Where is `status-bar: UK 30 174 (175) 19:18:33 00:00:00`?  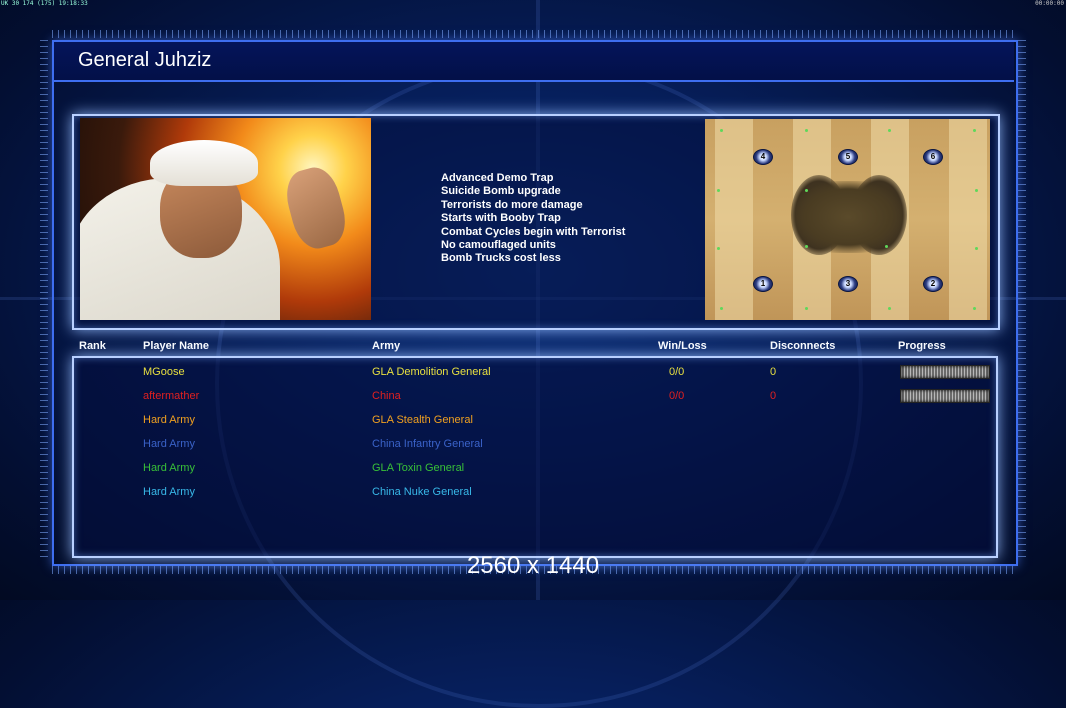 status-bar: UK 30 174 (175) 19:18:33 00:00:00 is located at coordinates (533, 4).